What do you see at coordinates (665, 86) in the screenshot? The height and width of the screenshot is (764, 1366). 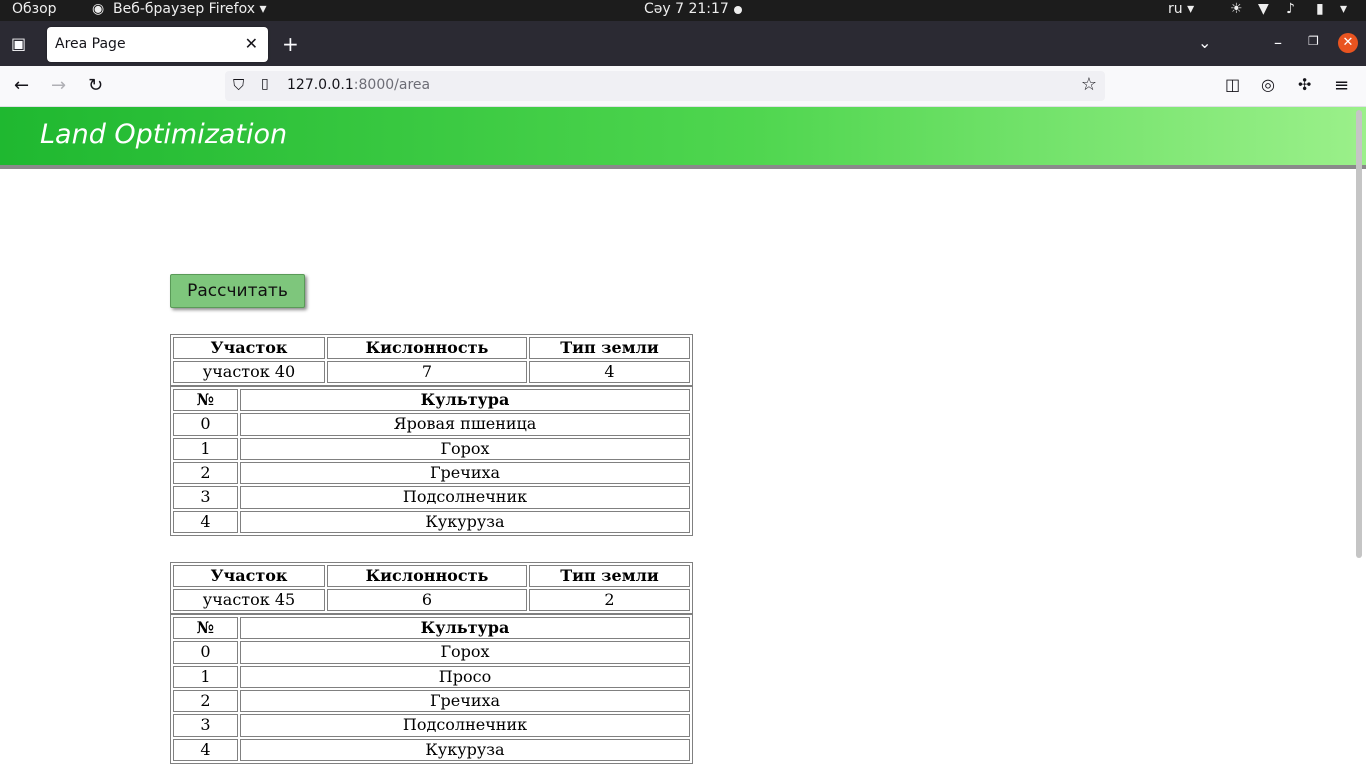 I see `url-bar: ⛉ ▯ 127.0.0.1:8000/area ☆` at bounding box center [665, 86].